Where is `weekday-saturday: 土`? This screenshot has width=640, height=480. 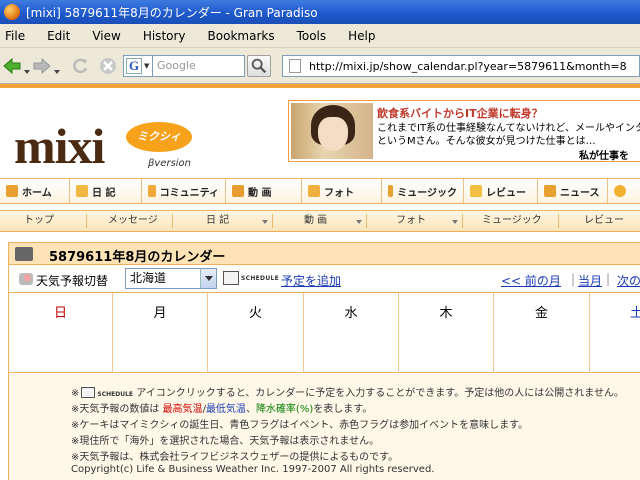
weekday-saturday: 土 is located at coordinates (615, 333).